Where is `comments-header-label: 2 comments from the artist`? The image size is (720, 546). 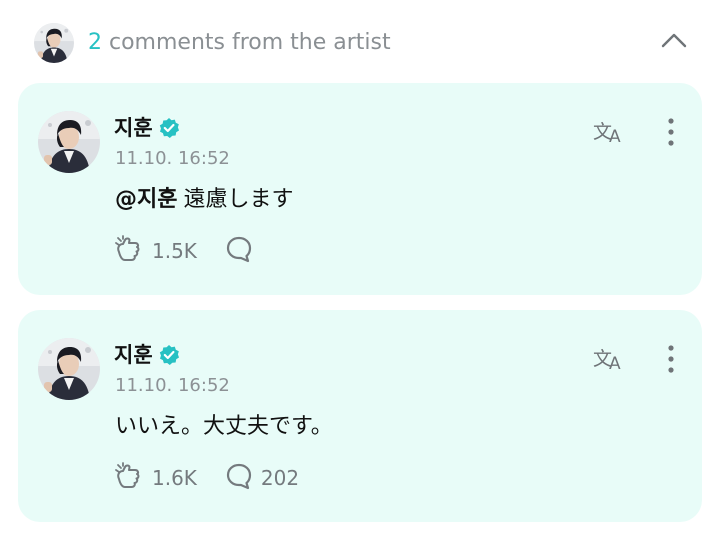 comments-header-label: 2 comments from the artist is located at coordinates (239, 43).